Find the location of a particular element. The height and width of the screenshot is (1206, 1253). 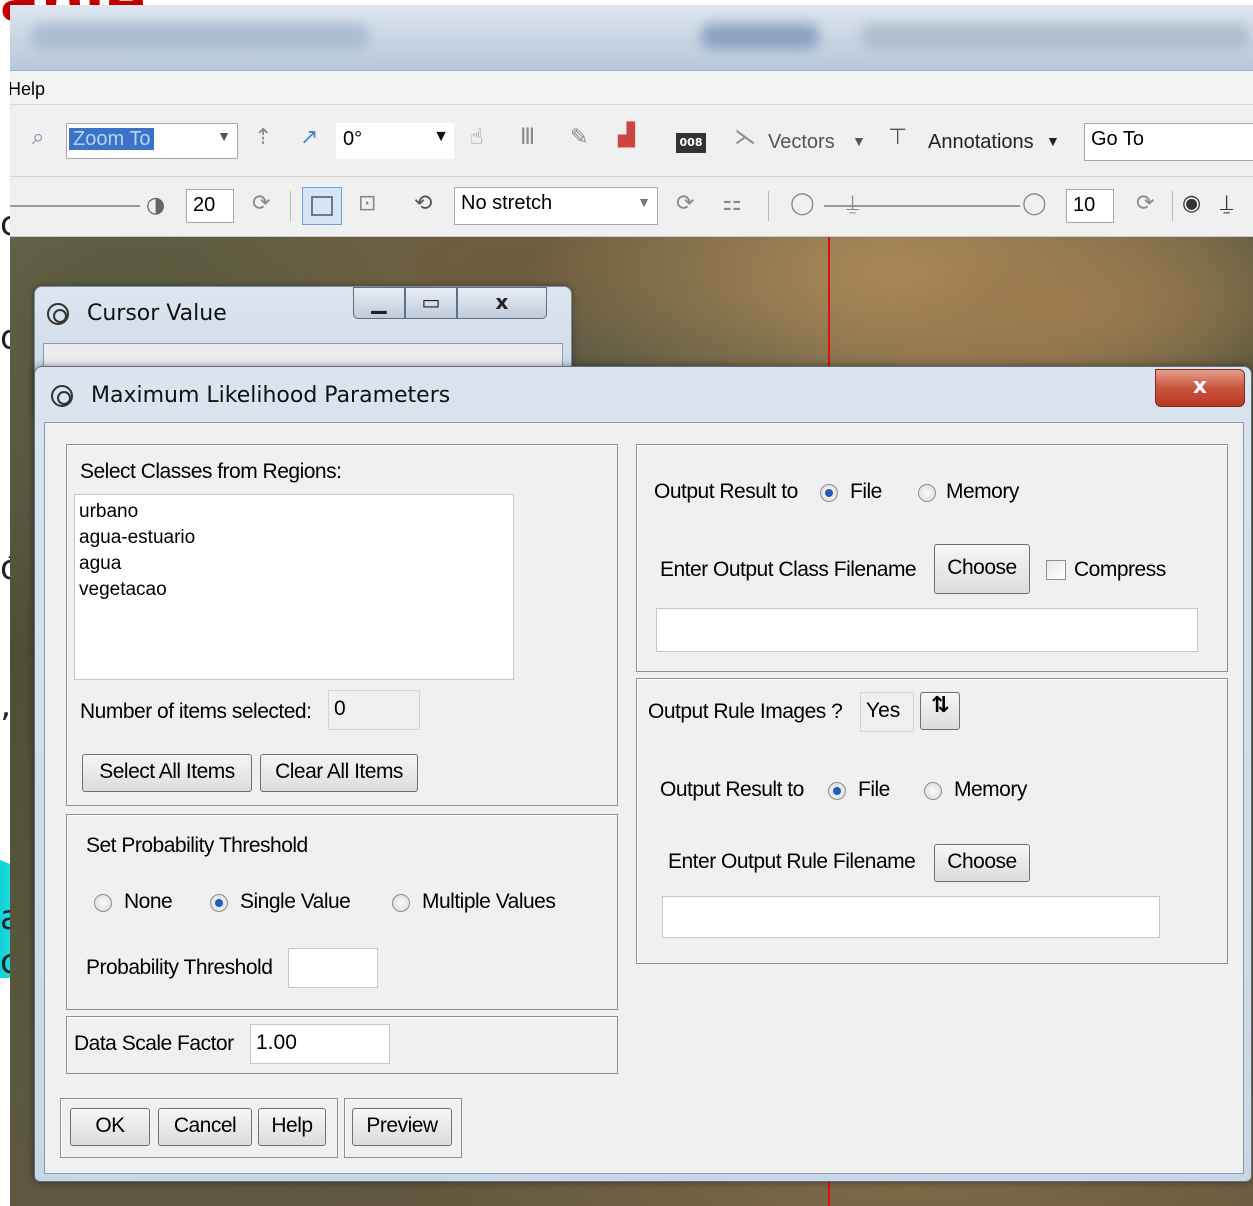

circle-icon: ◯ is located at coordinates (1034, 203).